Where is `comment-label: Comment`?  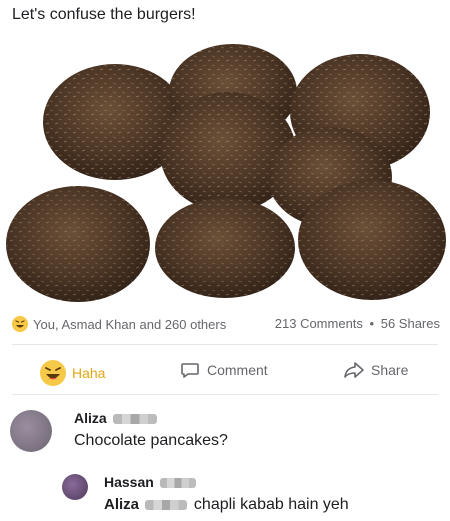
comment-label: Comment is located at coordinates (237, 370).